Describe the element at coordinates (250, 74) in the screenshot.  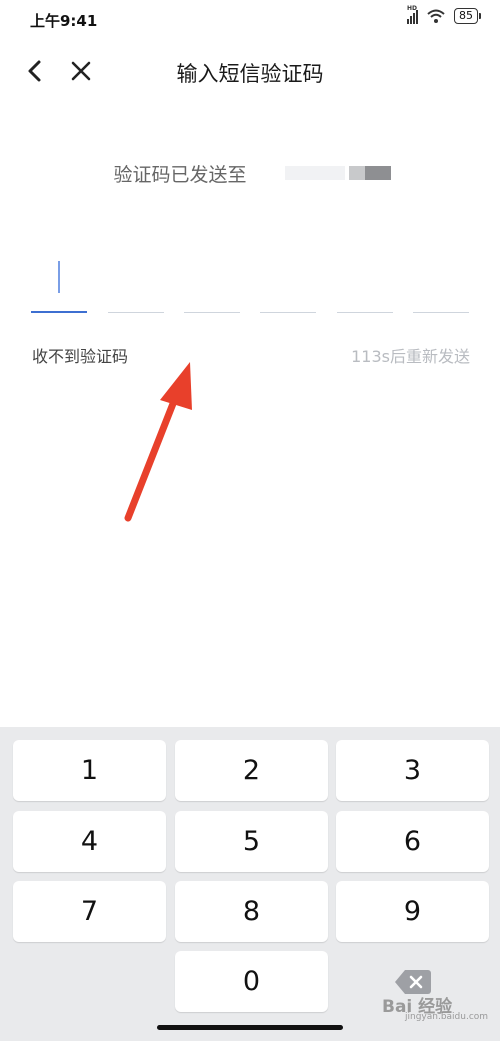
I see `page-title: 输入短信验证码` at that location.